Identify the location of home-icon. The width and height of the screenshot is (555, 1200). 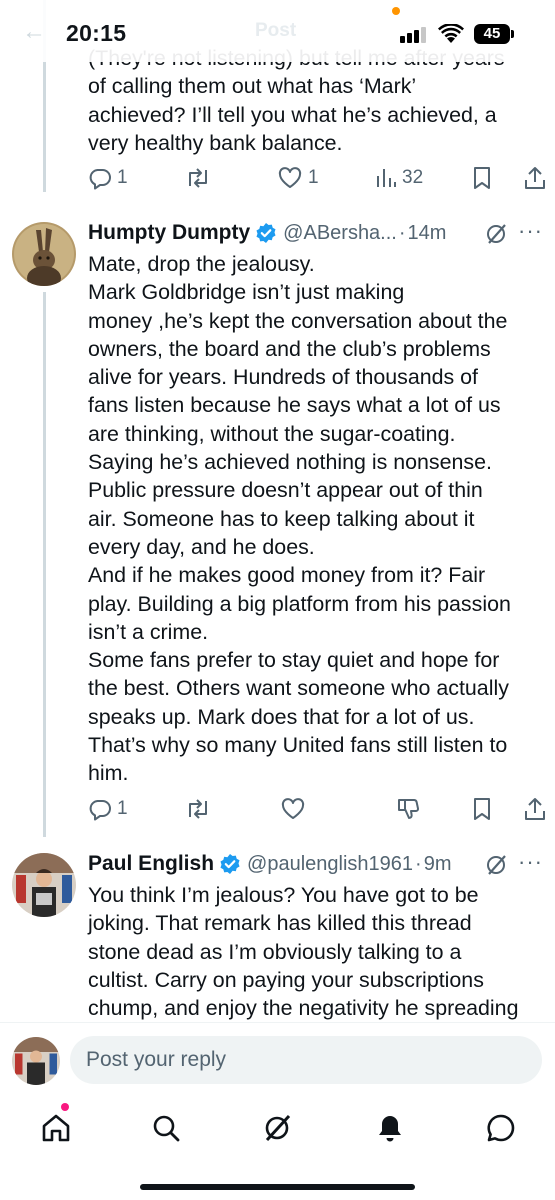
(56, 1128).